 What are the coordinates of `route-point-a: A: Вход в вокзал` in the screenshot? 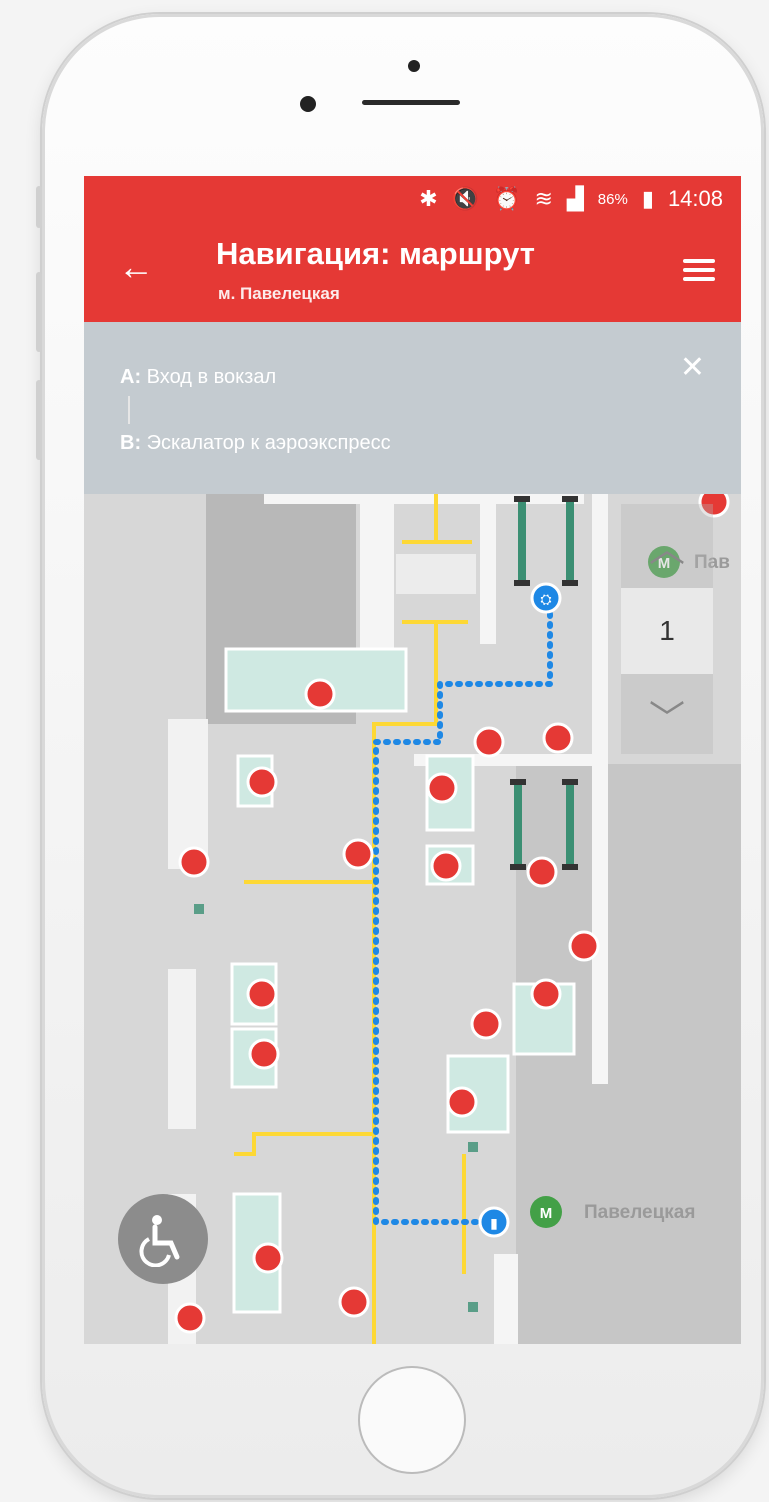 It's located at (198, 377).